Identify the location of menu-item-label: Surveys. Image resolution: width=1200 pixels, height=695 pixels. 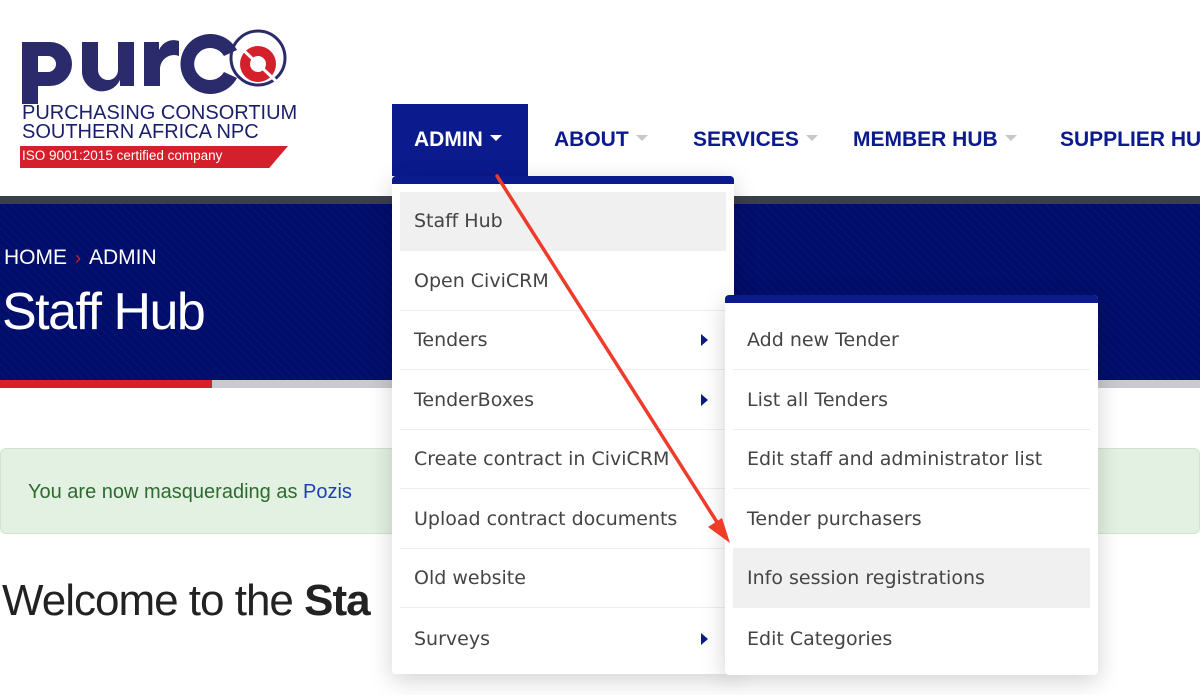
(452, 638).